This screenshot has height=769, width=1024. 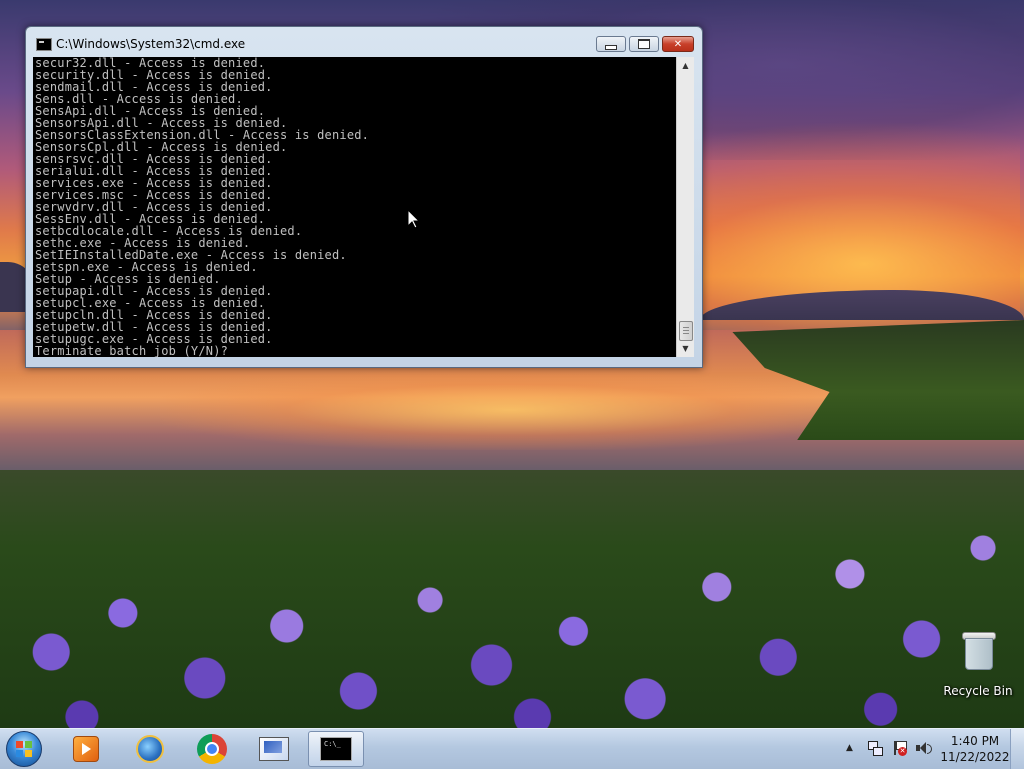 What do you see at coordinates (510, 410) in the screenshot?
I see `wallpaper-lake-reflection` at bounding box center [510, 410].